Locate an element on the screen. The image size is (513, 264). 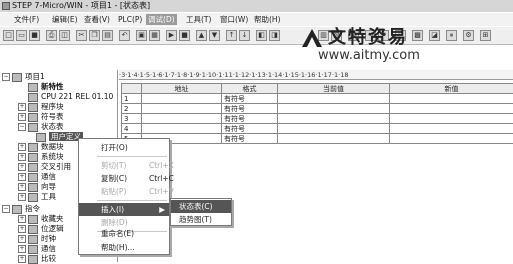
tree-item-cpu: CPU 221 REL 01.10 is located at coordinates (70, 97).